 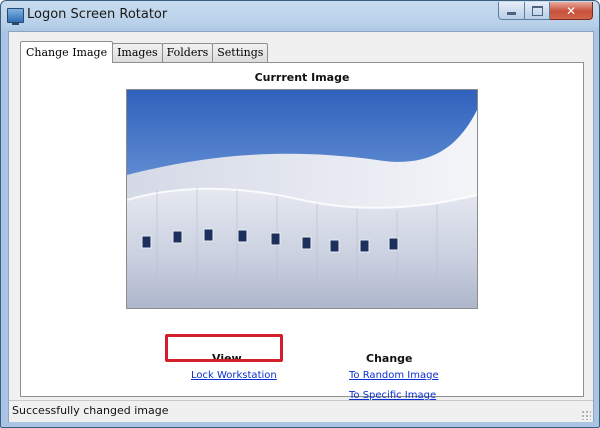 I want to click on close-button: ✕, so click(x=571, y=11).